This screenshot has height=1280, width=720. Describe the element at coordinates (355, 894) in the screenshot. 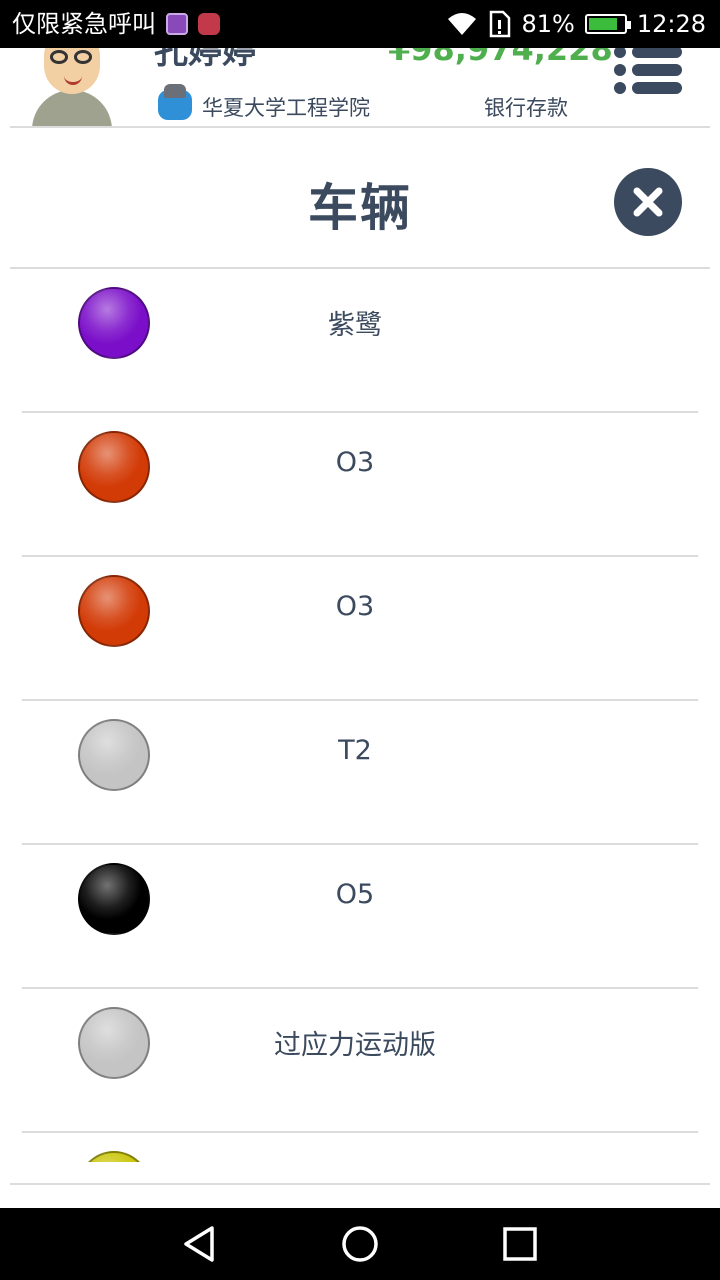

I see `vehicle-name: O5` at that location.